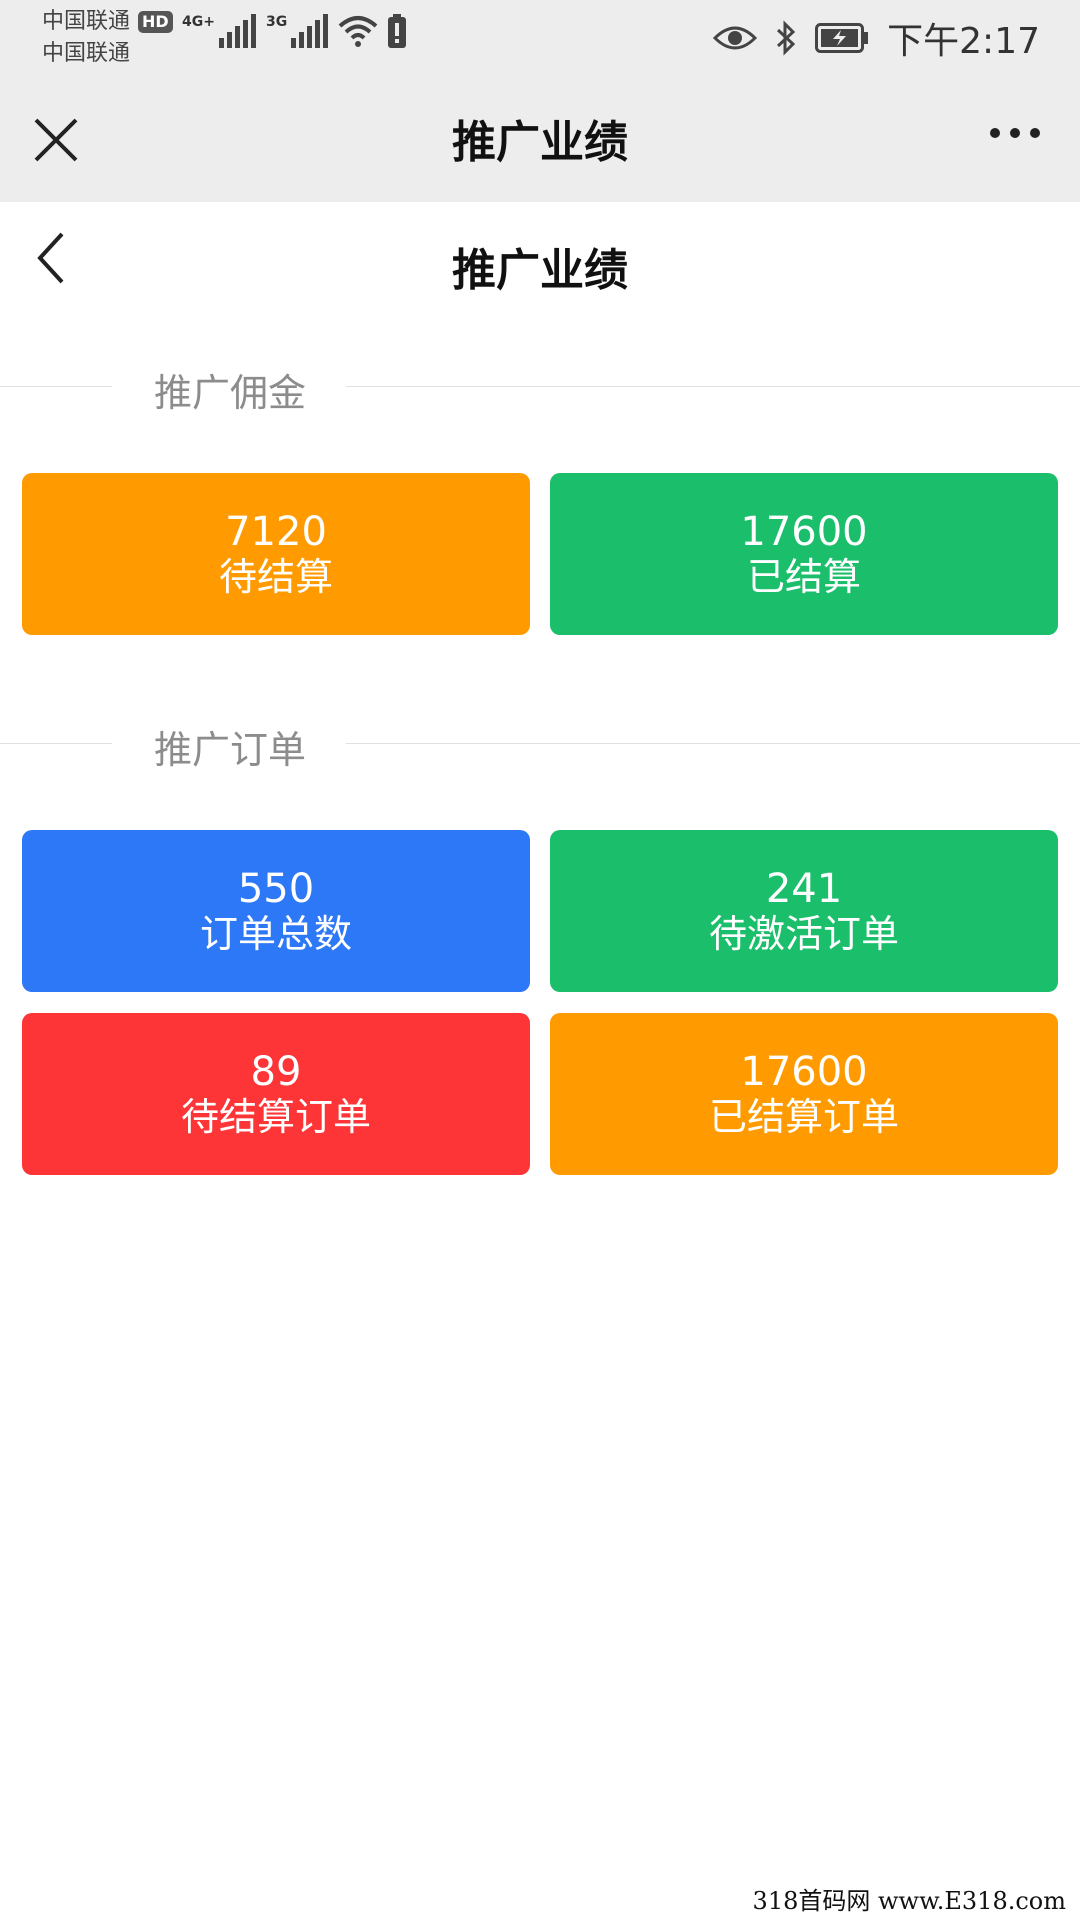 Image resolution: width=1080 pixels, height=1920 pixels. I want to click on carrier-info: 中国联通 HD 中国联通, so click(107, 38).